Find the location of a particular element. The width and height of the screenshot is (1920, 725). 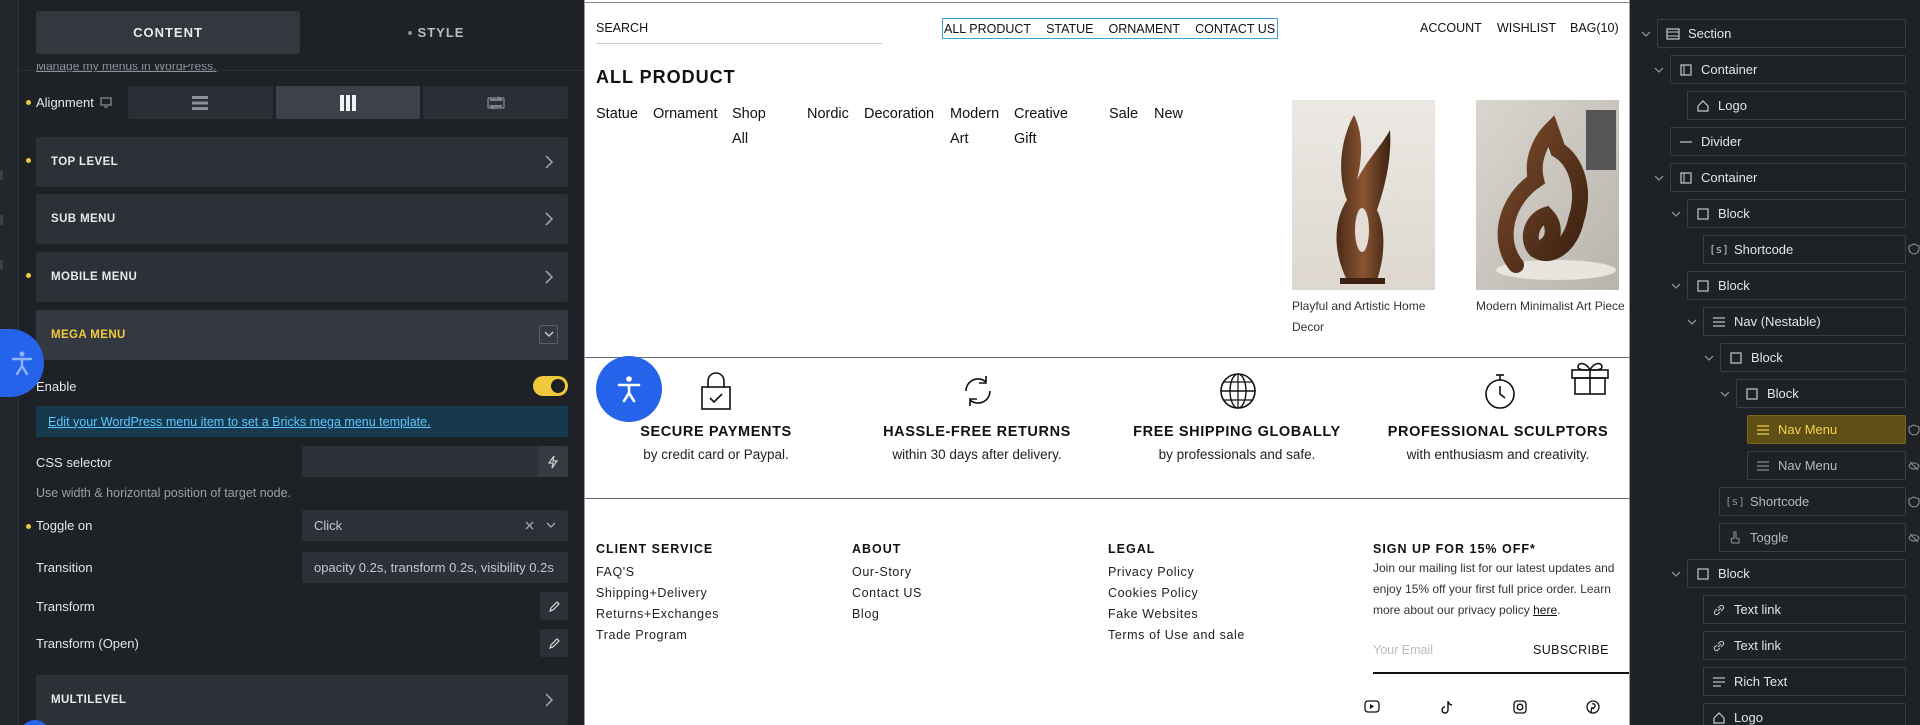

feature-title-4: PROFESSIONAL SCULPTORS is located at coordinates (1498, 432).